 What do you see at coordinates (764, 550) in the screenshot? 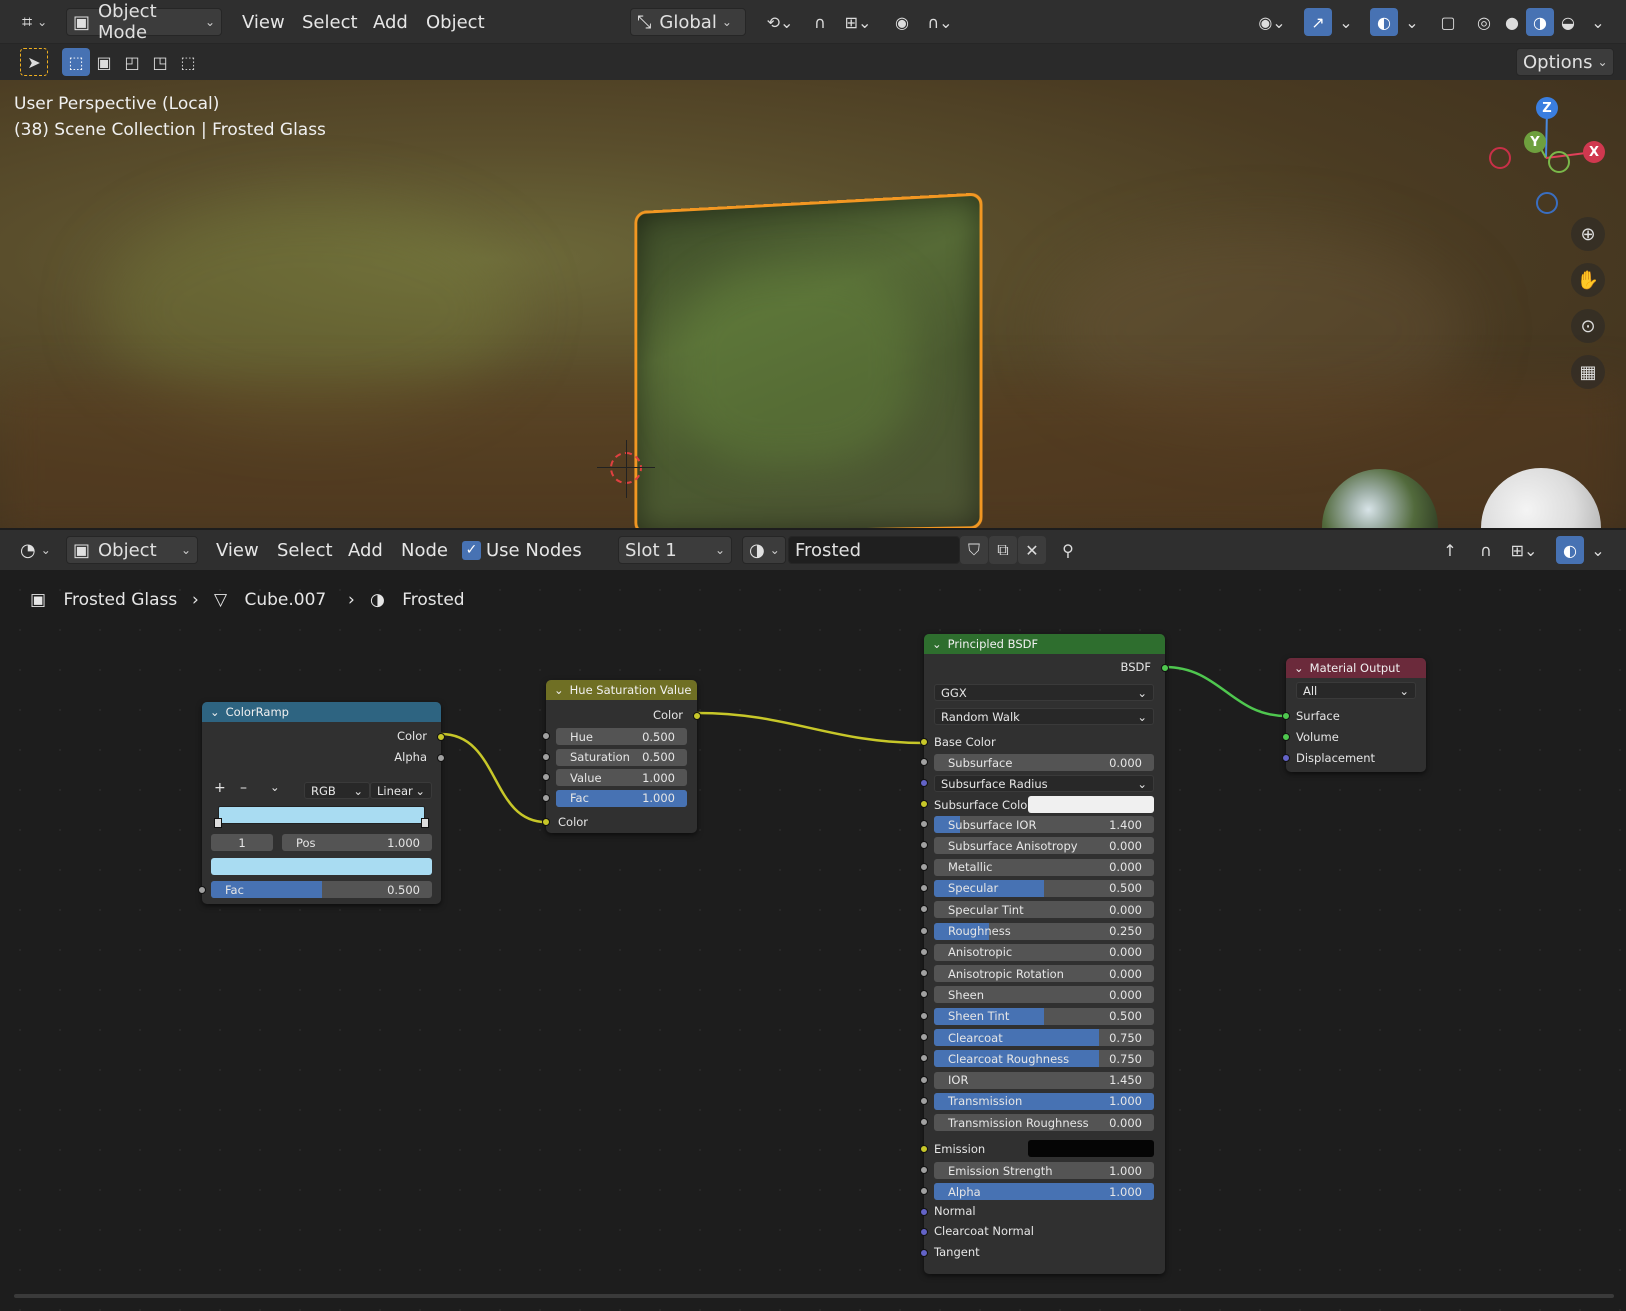
I see `material-browse-button: ◑ ⌄` at bounding box center [764, 550].